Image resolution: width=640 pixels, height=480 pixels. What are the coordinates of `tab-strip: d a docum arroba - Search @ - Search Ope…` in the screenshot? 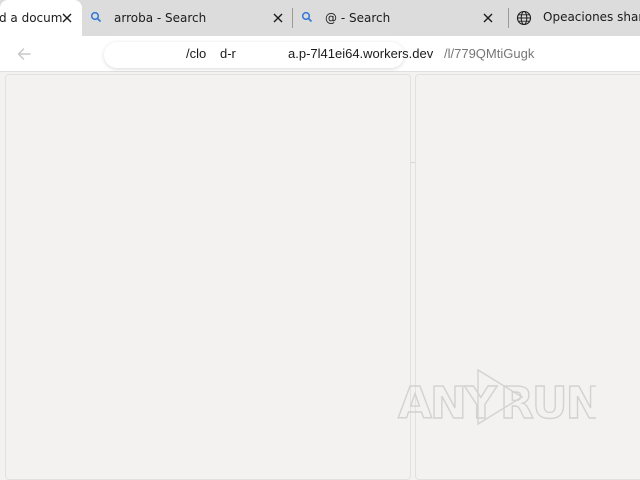 It's located at (320, 18).